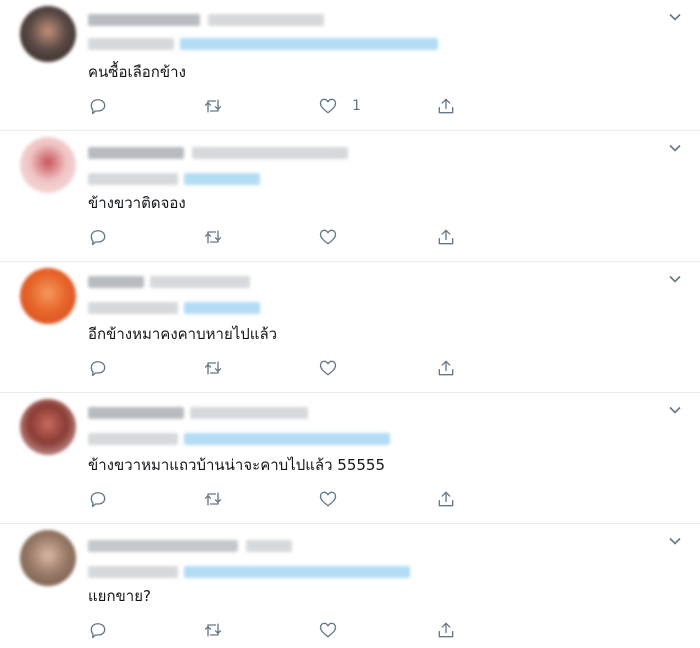 This screenshot has height=648, width=700. What do you see at coordinates (356, 106) in the screenshot?
I see `like-count: 1` at bounding box center [356, 106].